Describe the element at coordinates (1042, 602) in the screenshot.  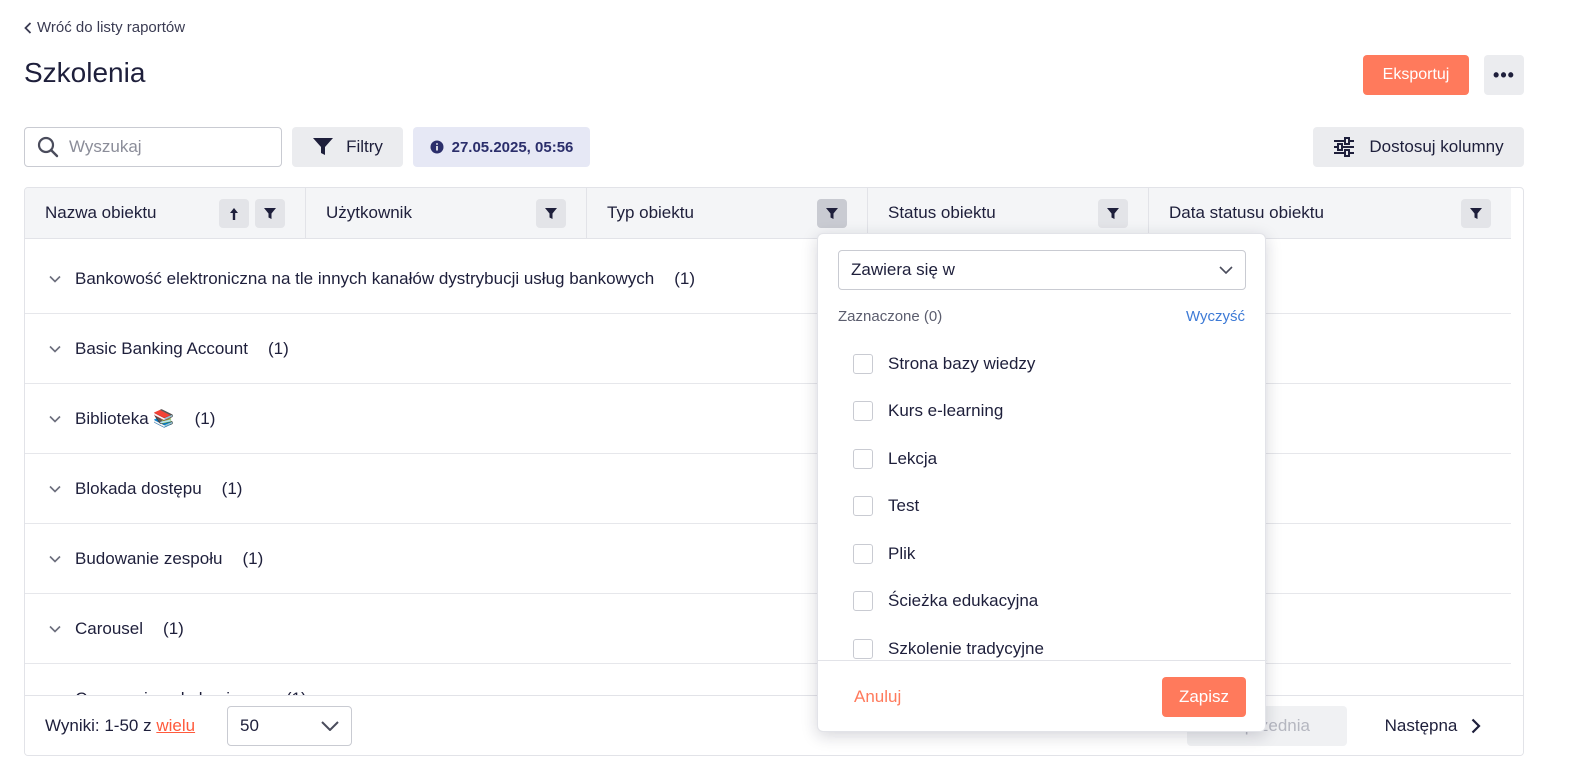
I see `filter-option: Ścieżka edukacyjna` at that location.